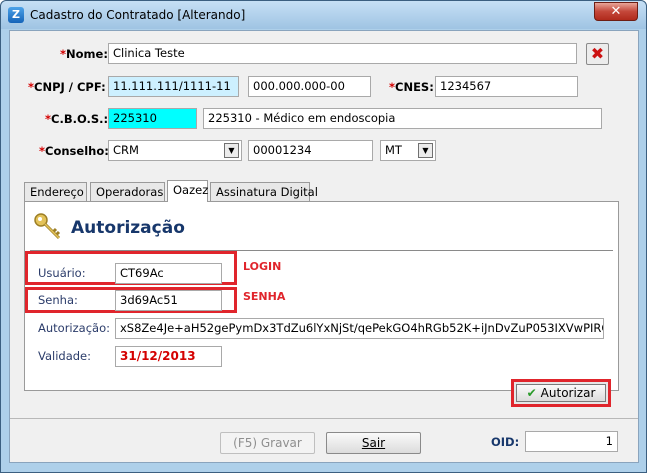 The height and width of the screenshot is (473, 647). What do you see at coordinates (128, 228) in the screenshot?
I see `panel-title: Autorização` at bounding box center [128, 228].